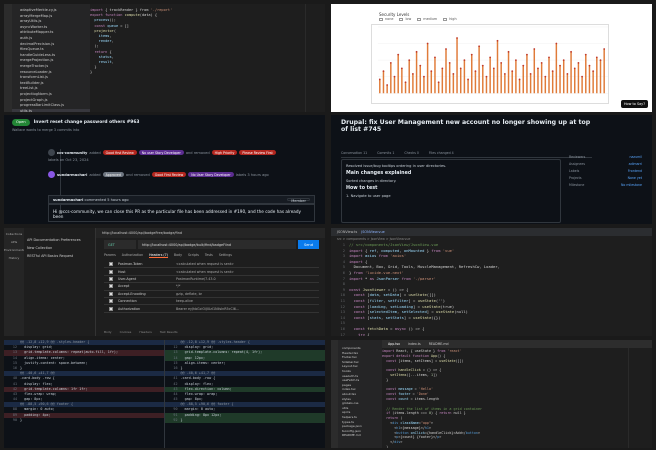  Describe the element at coordinates (635, 164) in the screenshot. I see `sidebar-value: adimarri` at that location.